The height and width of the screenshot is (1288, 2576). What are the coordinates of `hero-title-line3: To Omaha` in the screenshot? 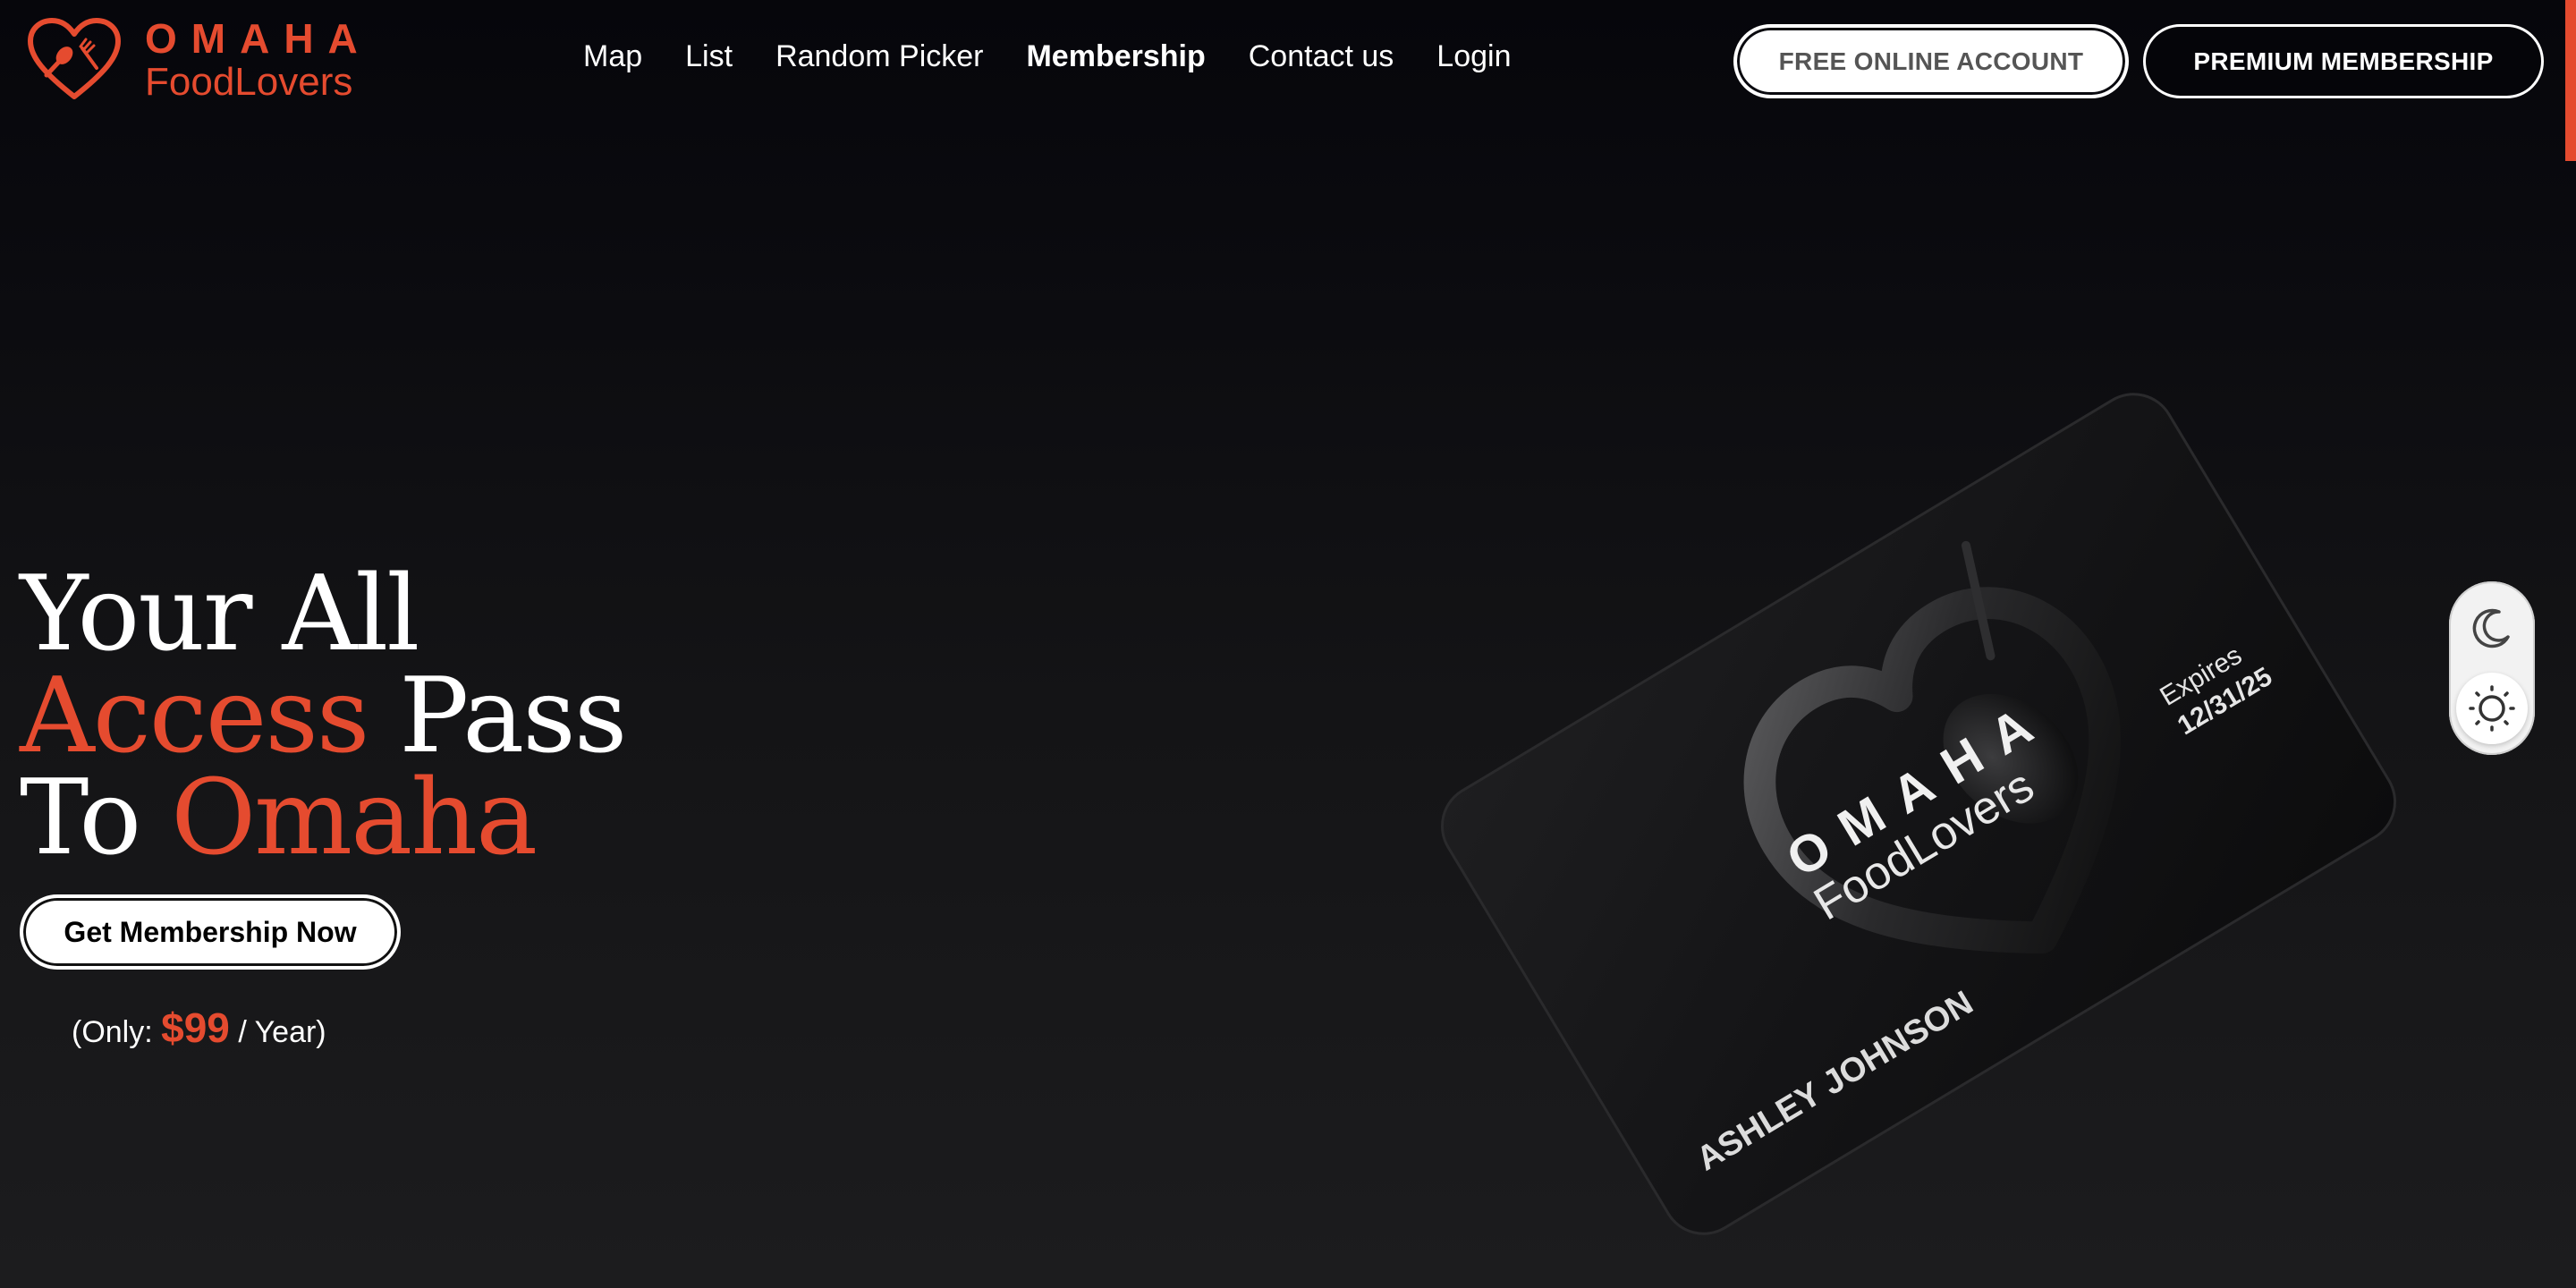 It's located at (322, 818).